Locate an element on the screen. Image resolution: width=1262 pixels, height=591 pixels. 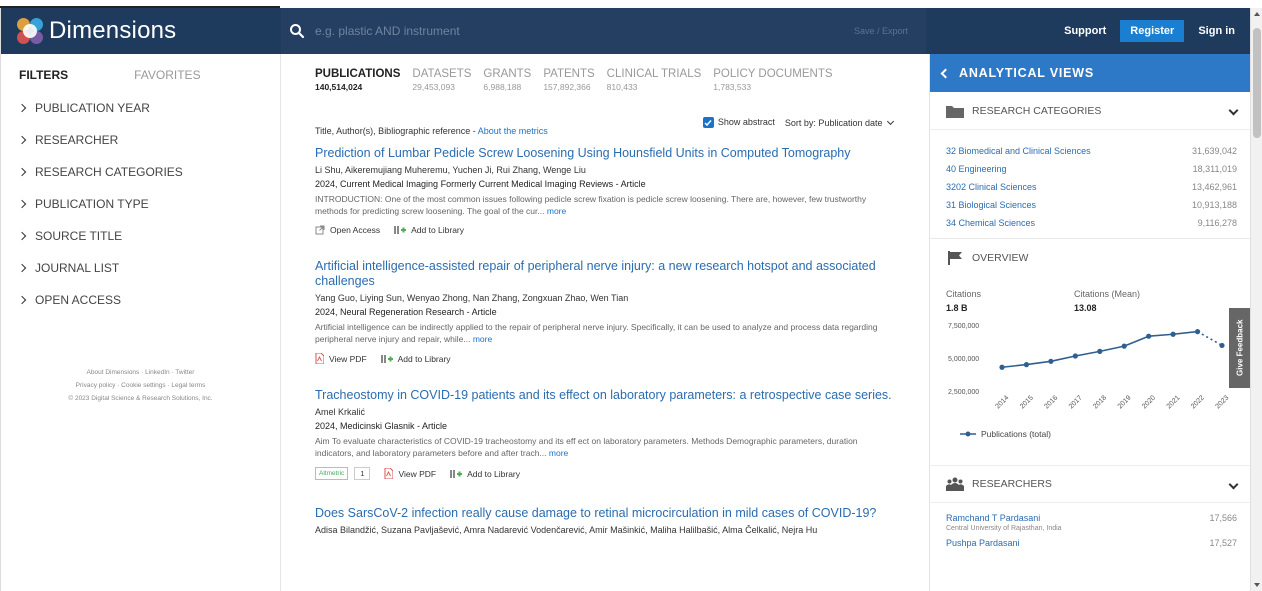
filter-source-title: SOURCE TITLE is located at coordinates (148, 236).